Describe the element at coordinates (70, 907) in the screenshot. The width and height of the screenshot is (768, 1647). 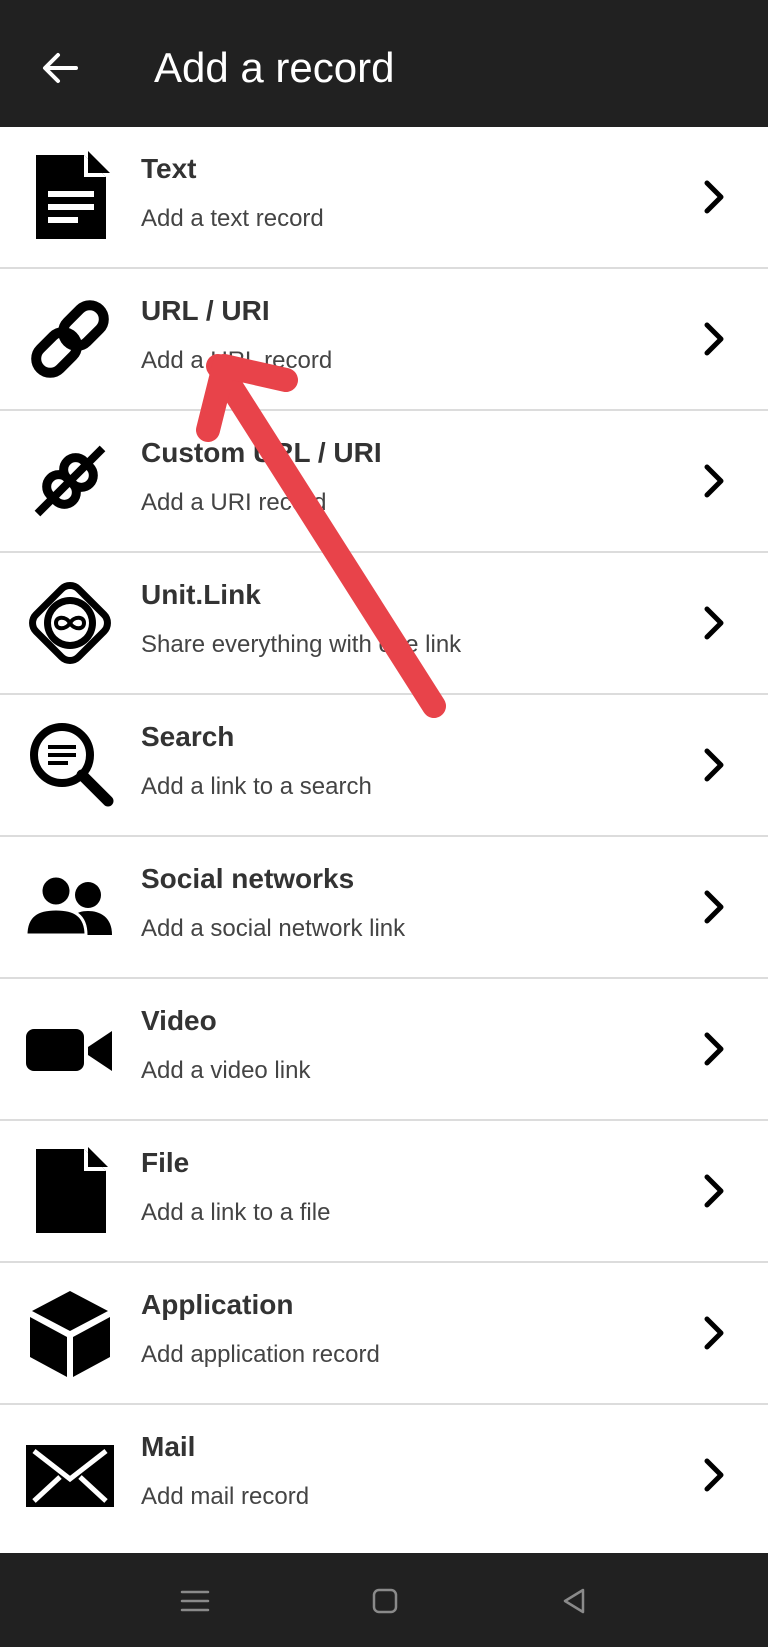
I see `people-icon` at that location.